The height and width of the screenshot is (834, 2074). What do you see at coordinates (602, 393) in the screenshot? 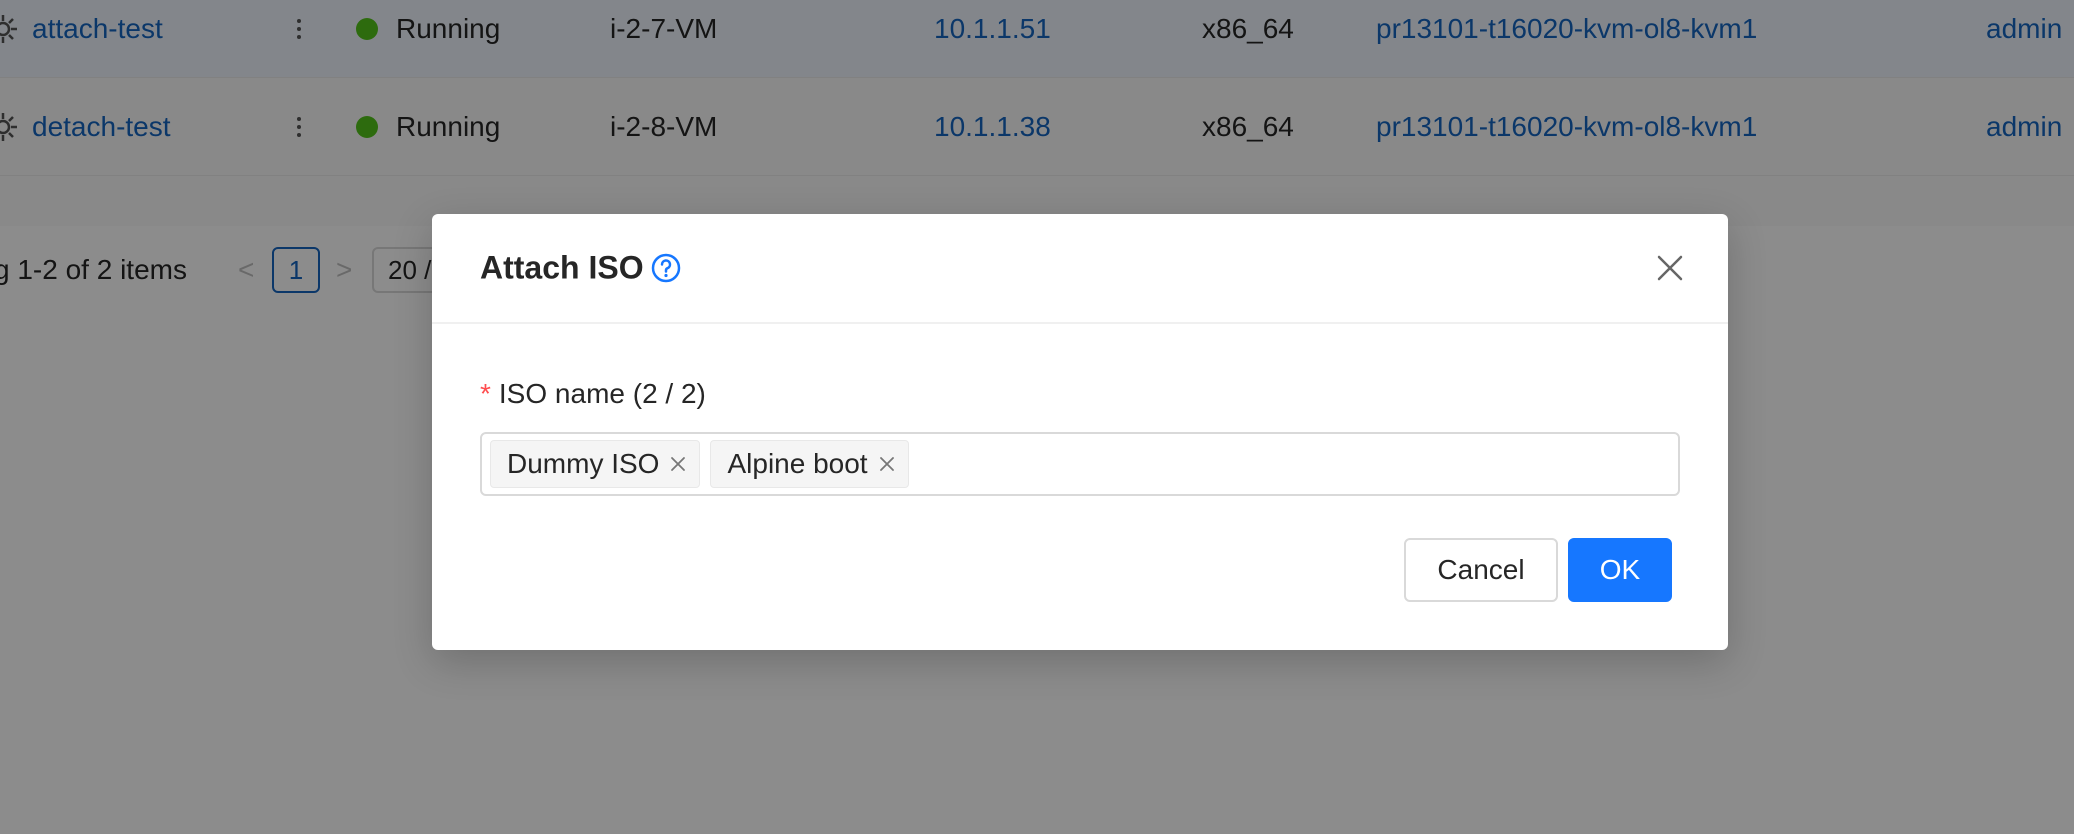
I see `iso-name-label-text: ISO name (2 / 2)` at bounding box center [602, 393].